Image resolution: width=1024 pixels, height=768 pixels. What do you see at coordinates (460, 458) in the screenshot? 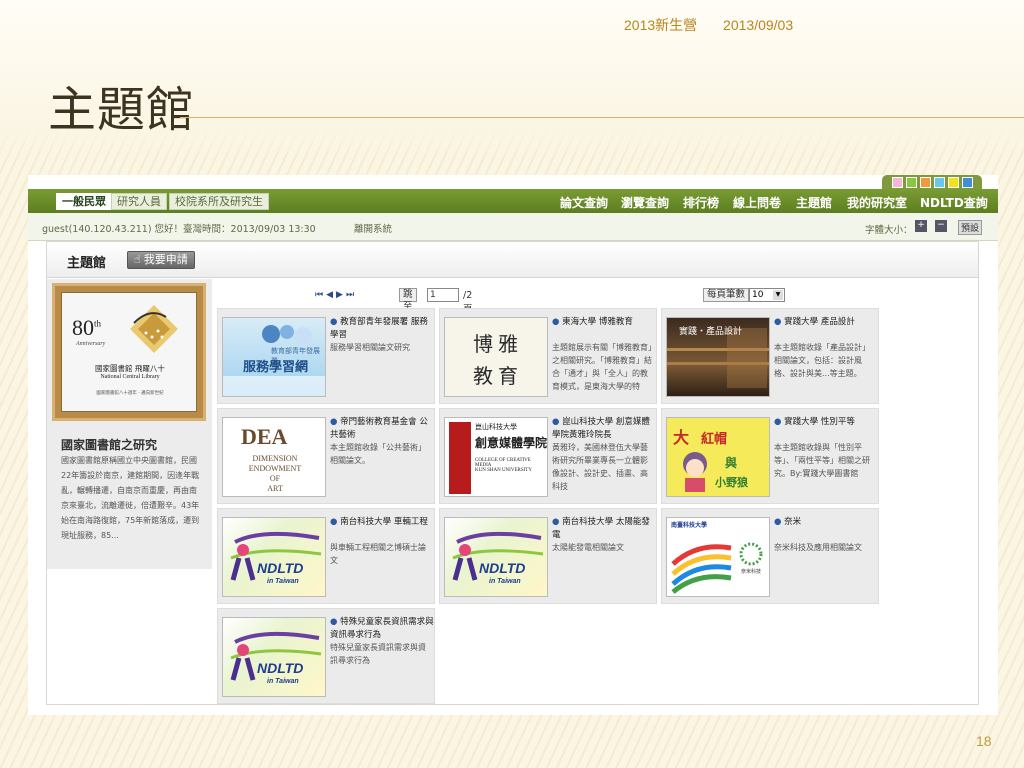
I see `creative-red-bar` at bounding box center [460, 458].